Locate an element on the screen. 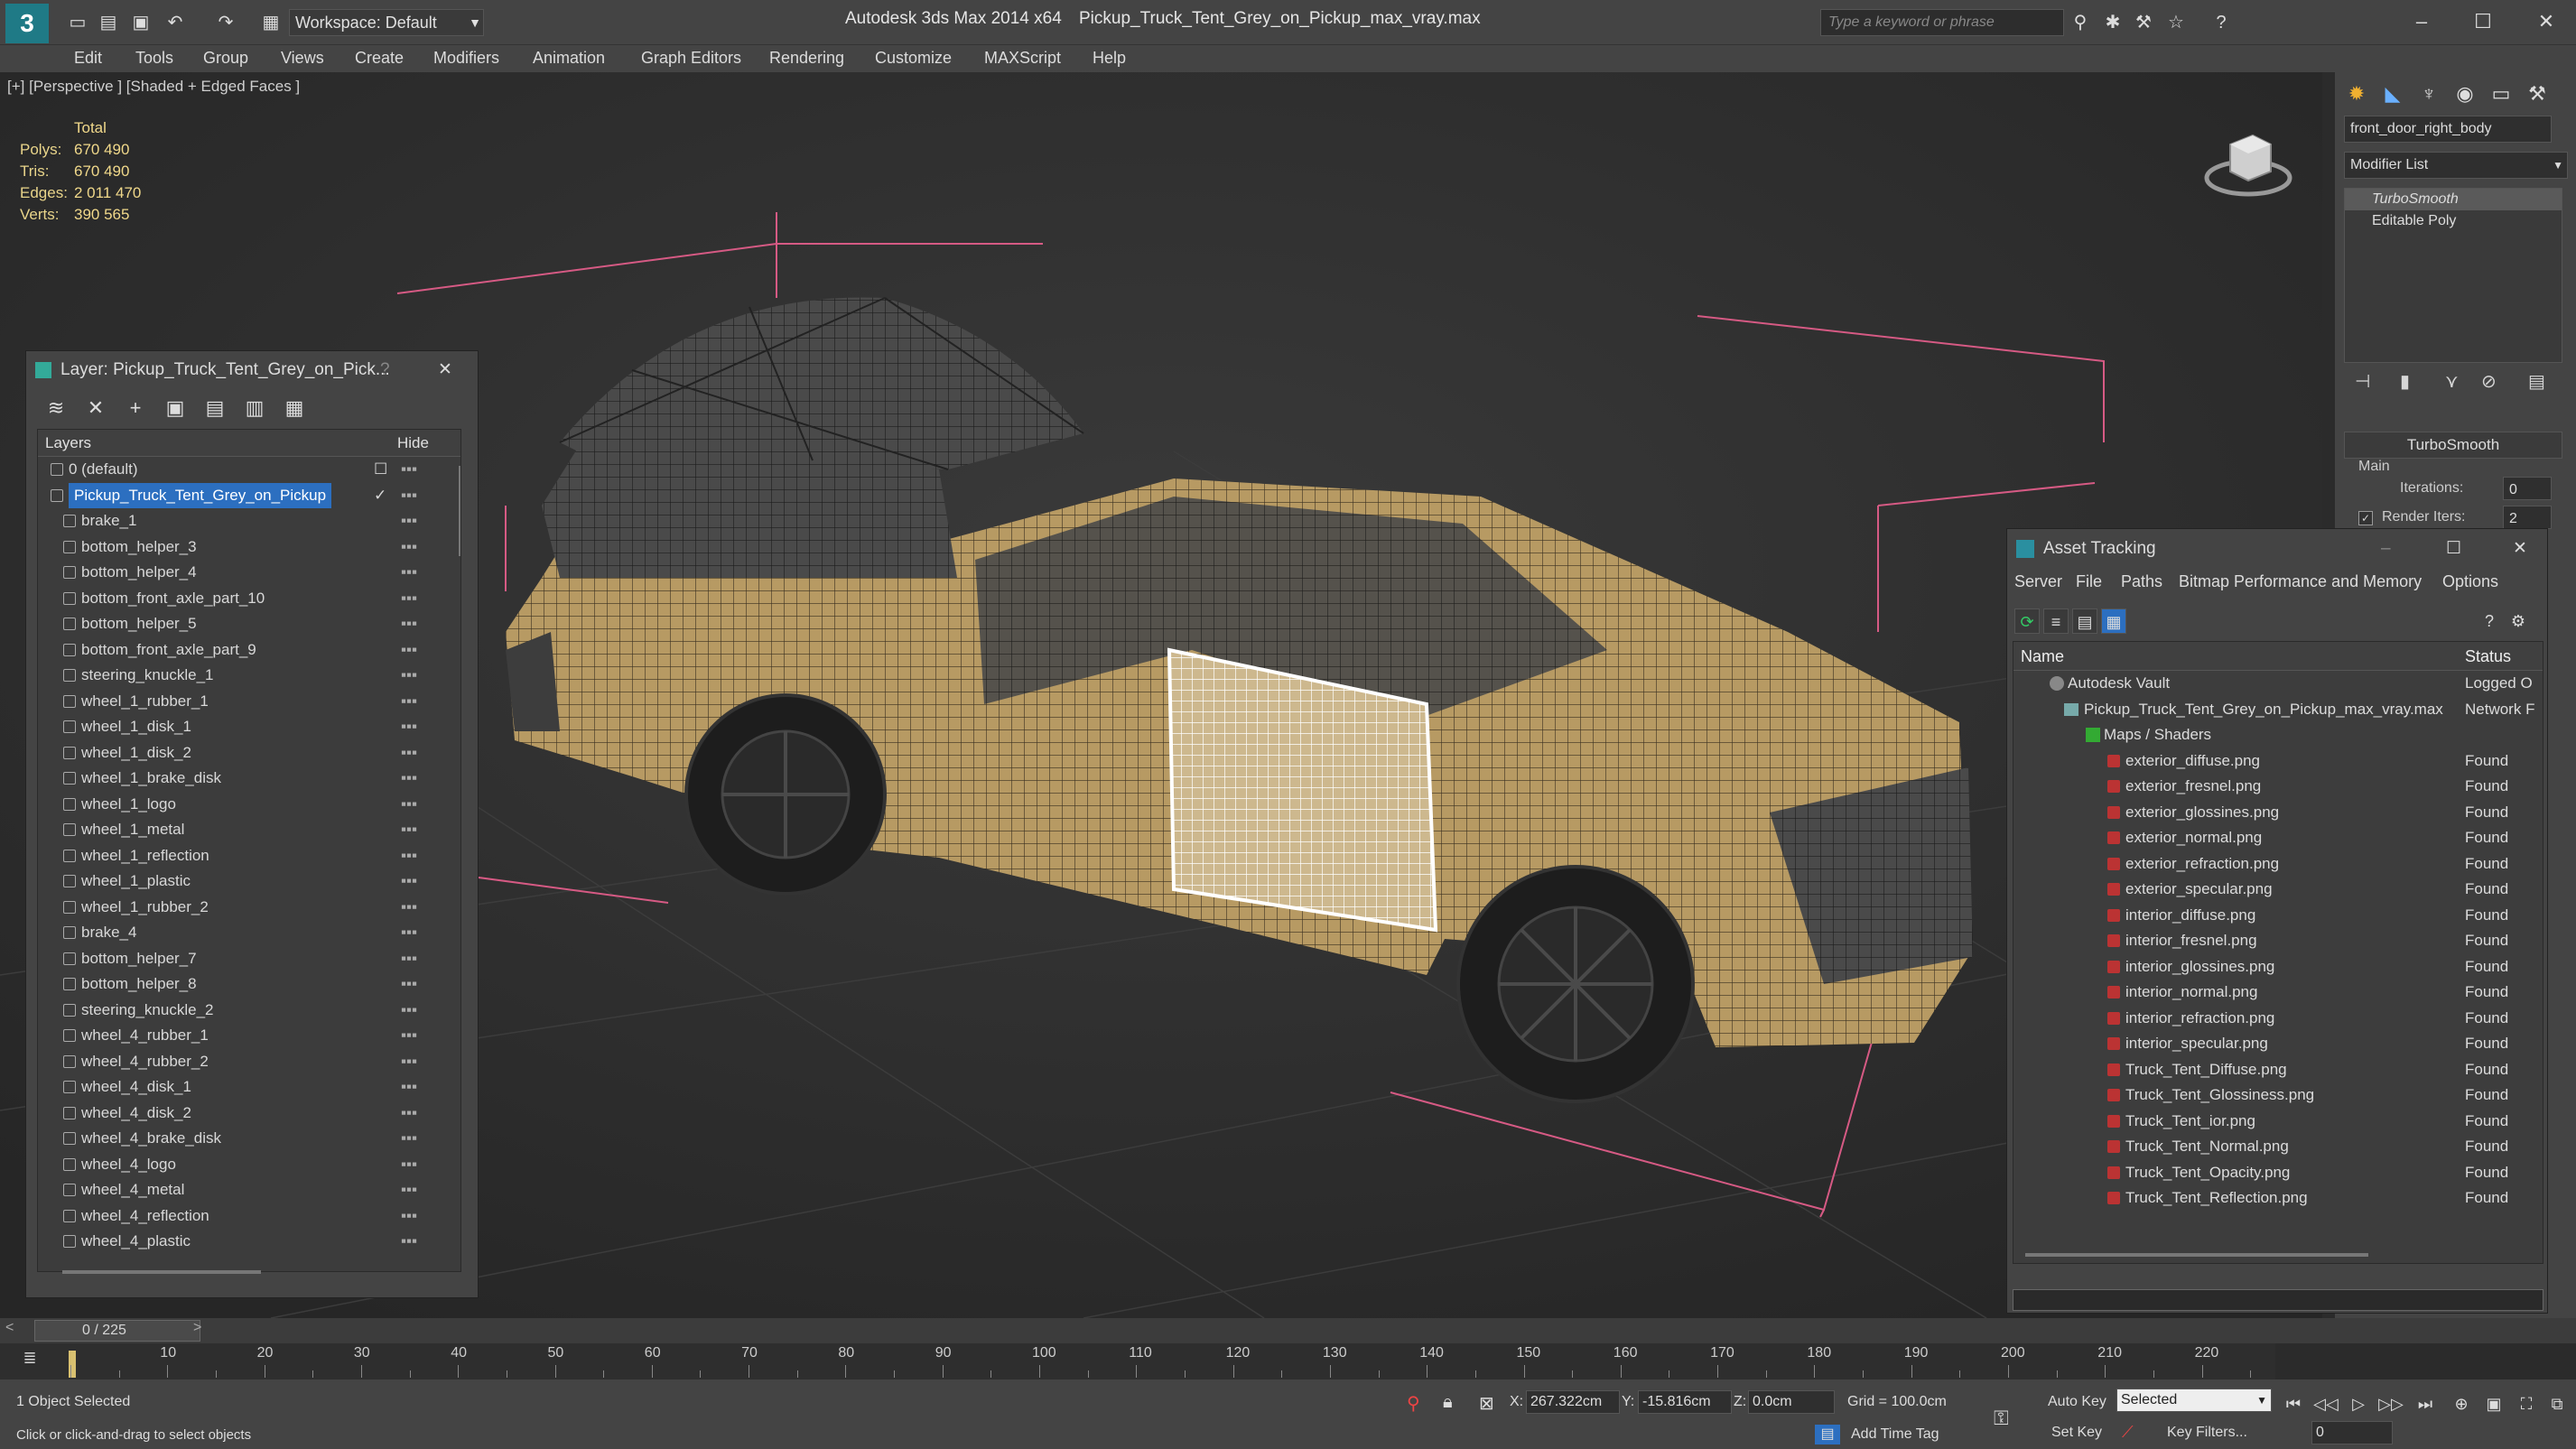  configure-modifier-sets-icon: ▤ is located at coordinates (2536, 381).